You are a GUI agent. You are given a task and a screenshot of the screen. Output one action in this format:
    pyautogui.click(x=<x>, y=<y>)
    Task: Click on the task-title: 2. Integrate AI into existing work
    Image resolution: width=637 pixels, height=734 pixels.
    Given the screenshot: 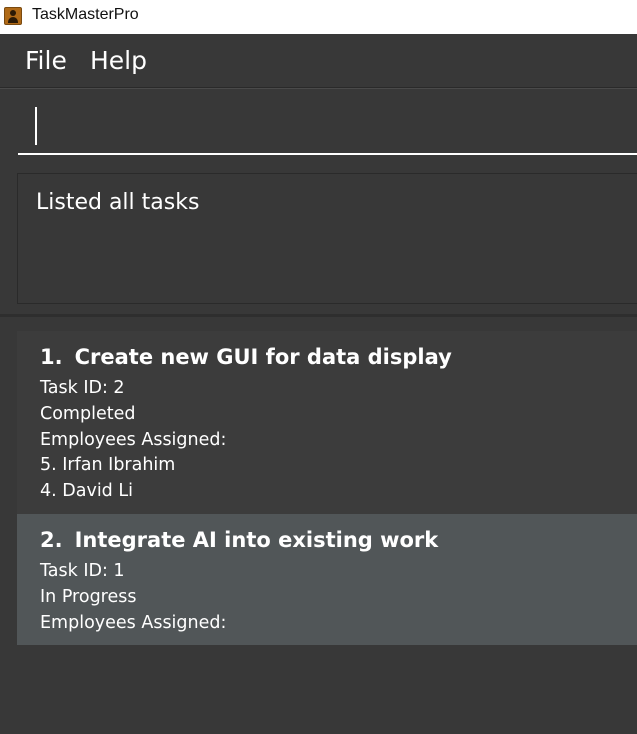 What is the action you would take?
    pyautogui.click(x=239, y=540)
    